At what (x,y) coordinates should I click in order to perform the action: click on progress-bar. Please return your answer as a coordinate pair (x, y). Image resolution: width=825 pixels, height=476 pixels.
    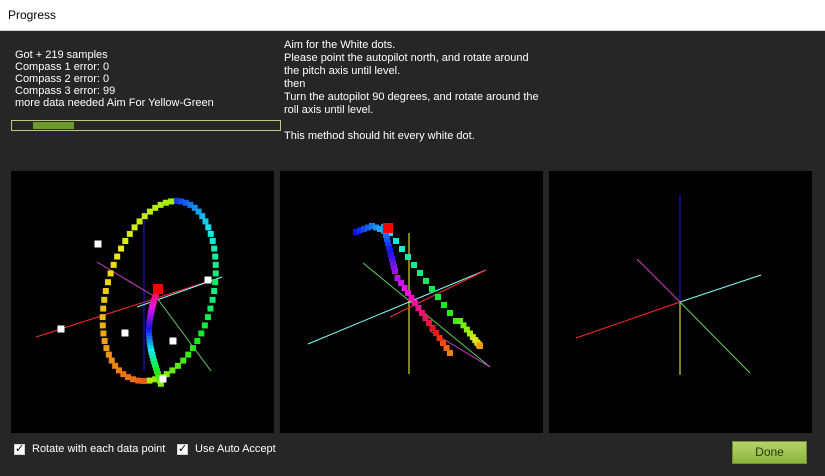
    Looking at the image, I should click on (146, 125).